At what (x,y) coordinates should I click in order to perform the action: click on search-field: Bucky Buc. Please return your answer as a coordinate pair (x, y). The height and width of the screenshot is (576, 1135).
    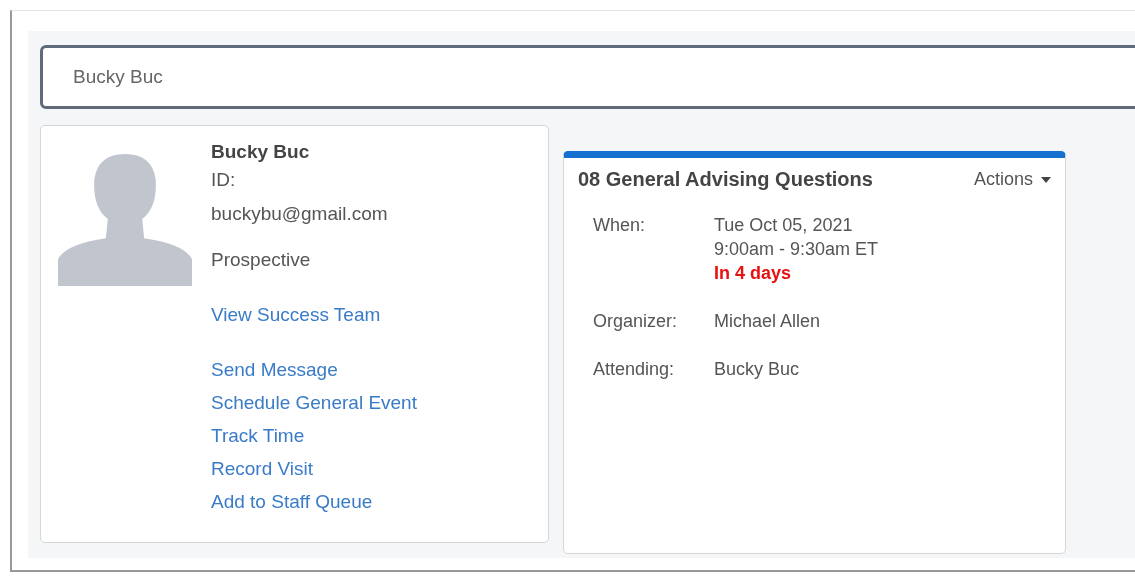
    Looking at the image, I should click on (587, 77).